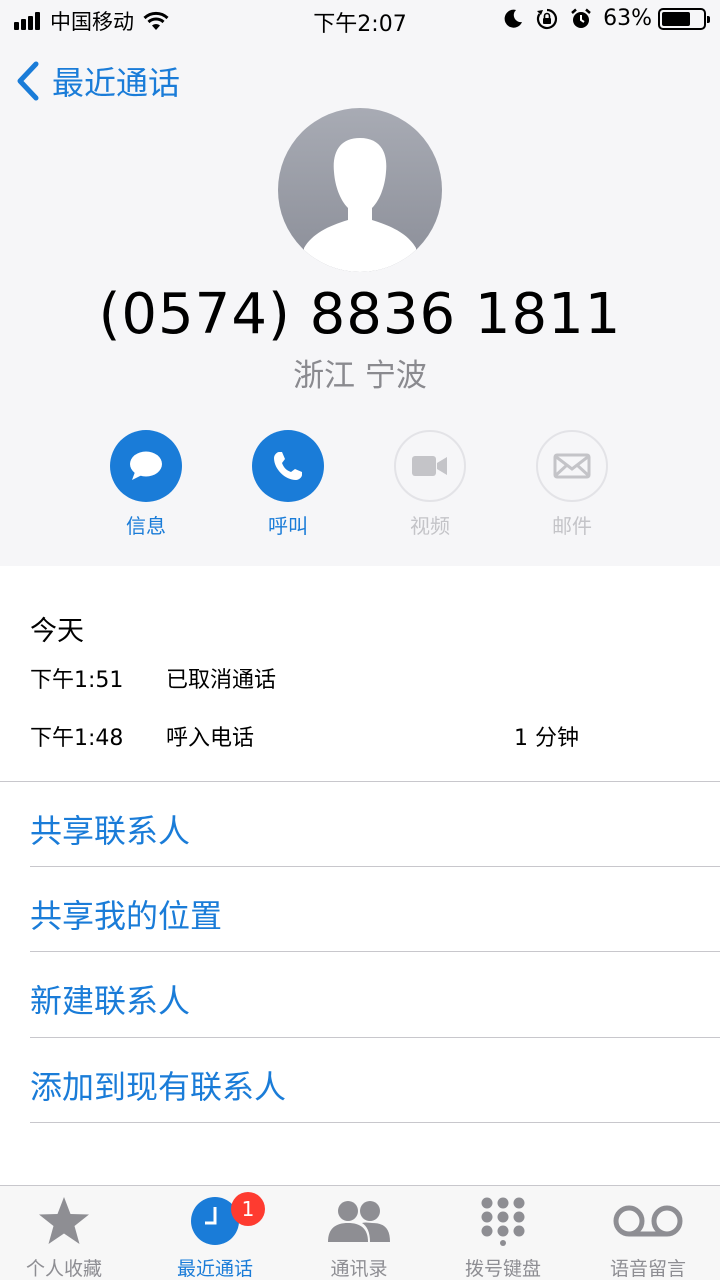  I want to click on share-contact-option: 共享联系人, so click(110, 829).